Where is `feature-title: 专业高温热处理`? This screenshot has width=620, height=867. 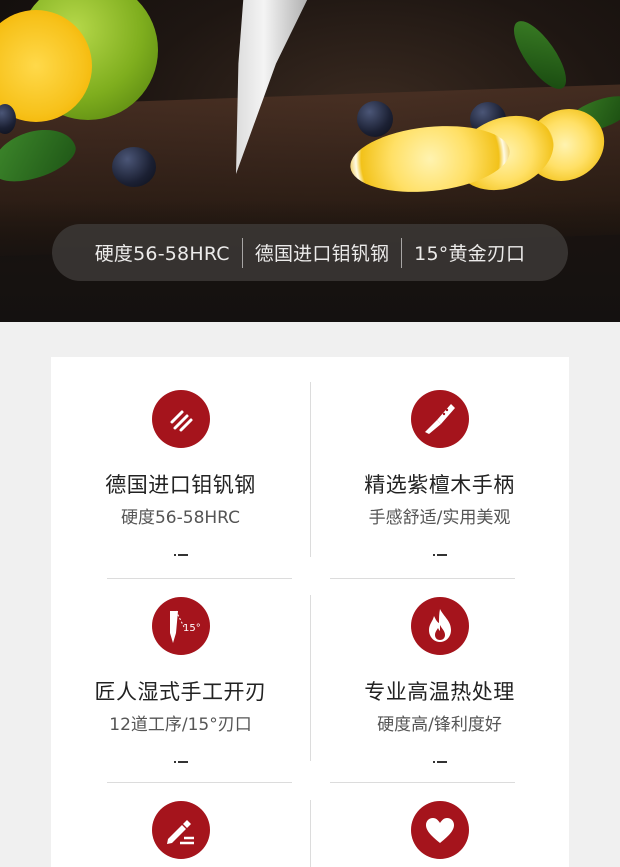 feature-title: 专业高温热处理 is located at coordinates (439, 692).